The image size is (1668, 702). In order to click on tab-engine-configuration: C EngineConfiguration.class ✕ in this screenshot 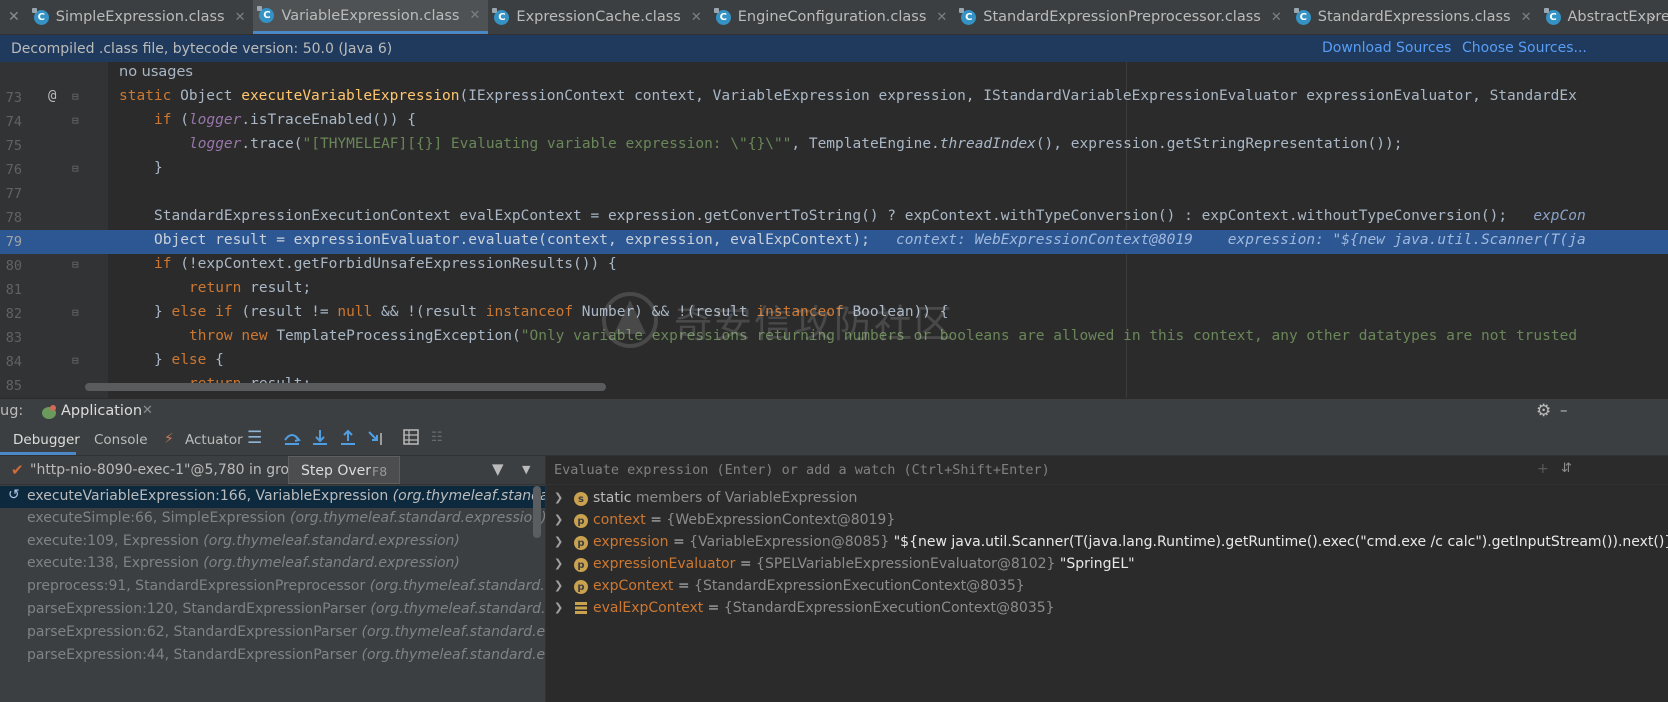, I will do `click(833, 17)`.